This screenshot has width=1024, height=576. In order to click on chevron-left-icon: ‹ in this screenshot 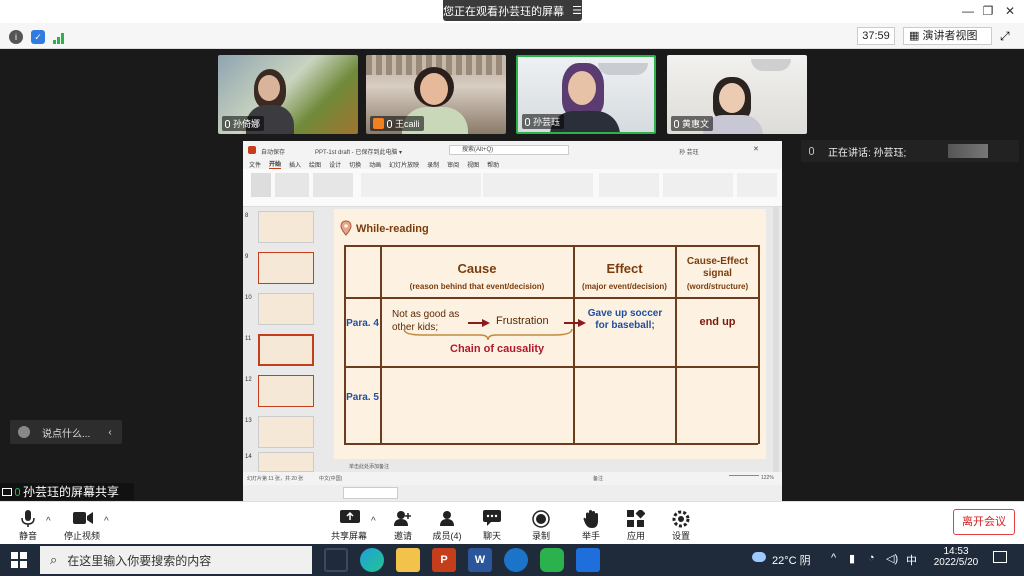, I will do `click(109, 432)`.